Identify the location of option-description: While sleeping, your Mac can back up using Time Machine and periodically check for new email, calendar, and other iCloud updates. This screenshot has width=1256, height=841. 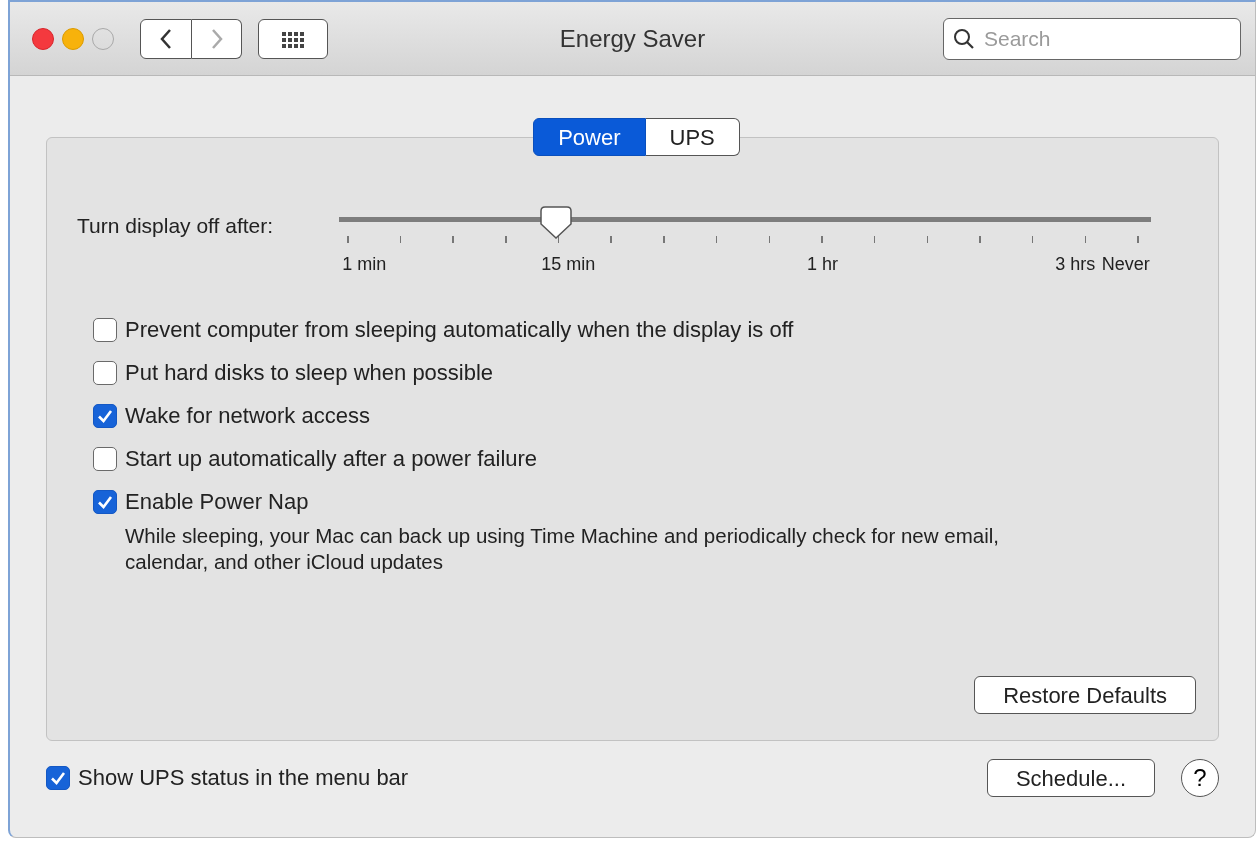
(562, 549).